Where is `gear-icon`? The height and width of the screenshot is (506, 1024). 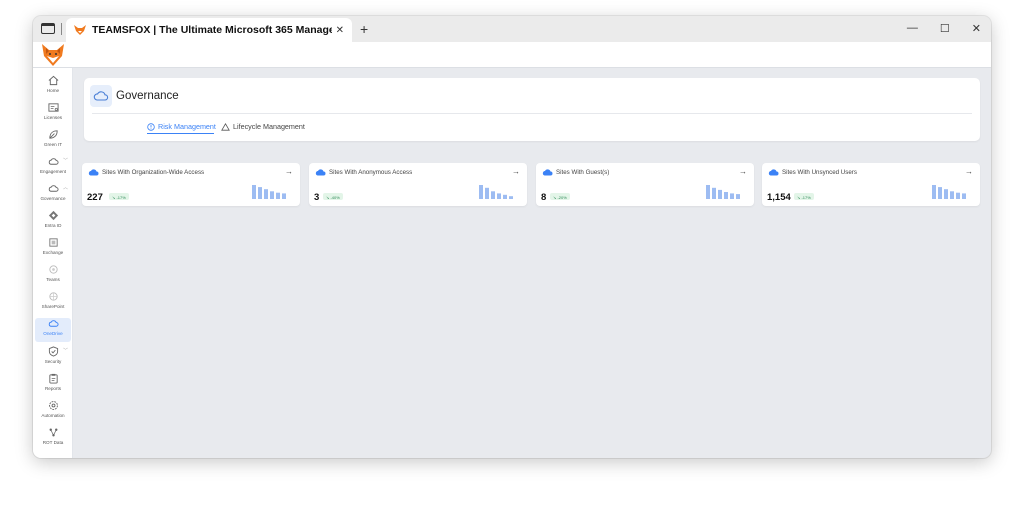 gear-icon is located at coordinates (53, 405).